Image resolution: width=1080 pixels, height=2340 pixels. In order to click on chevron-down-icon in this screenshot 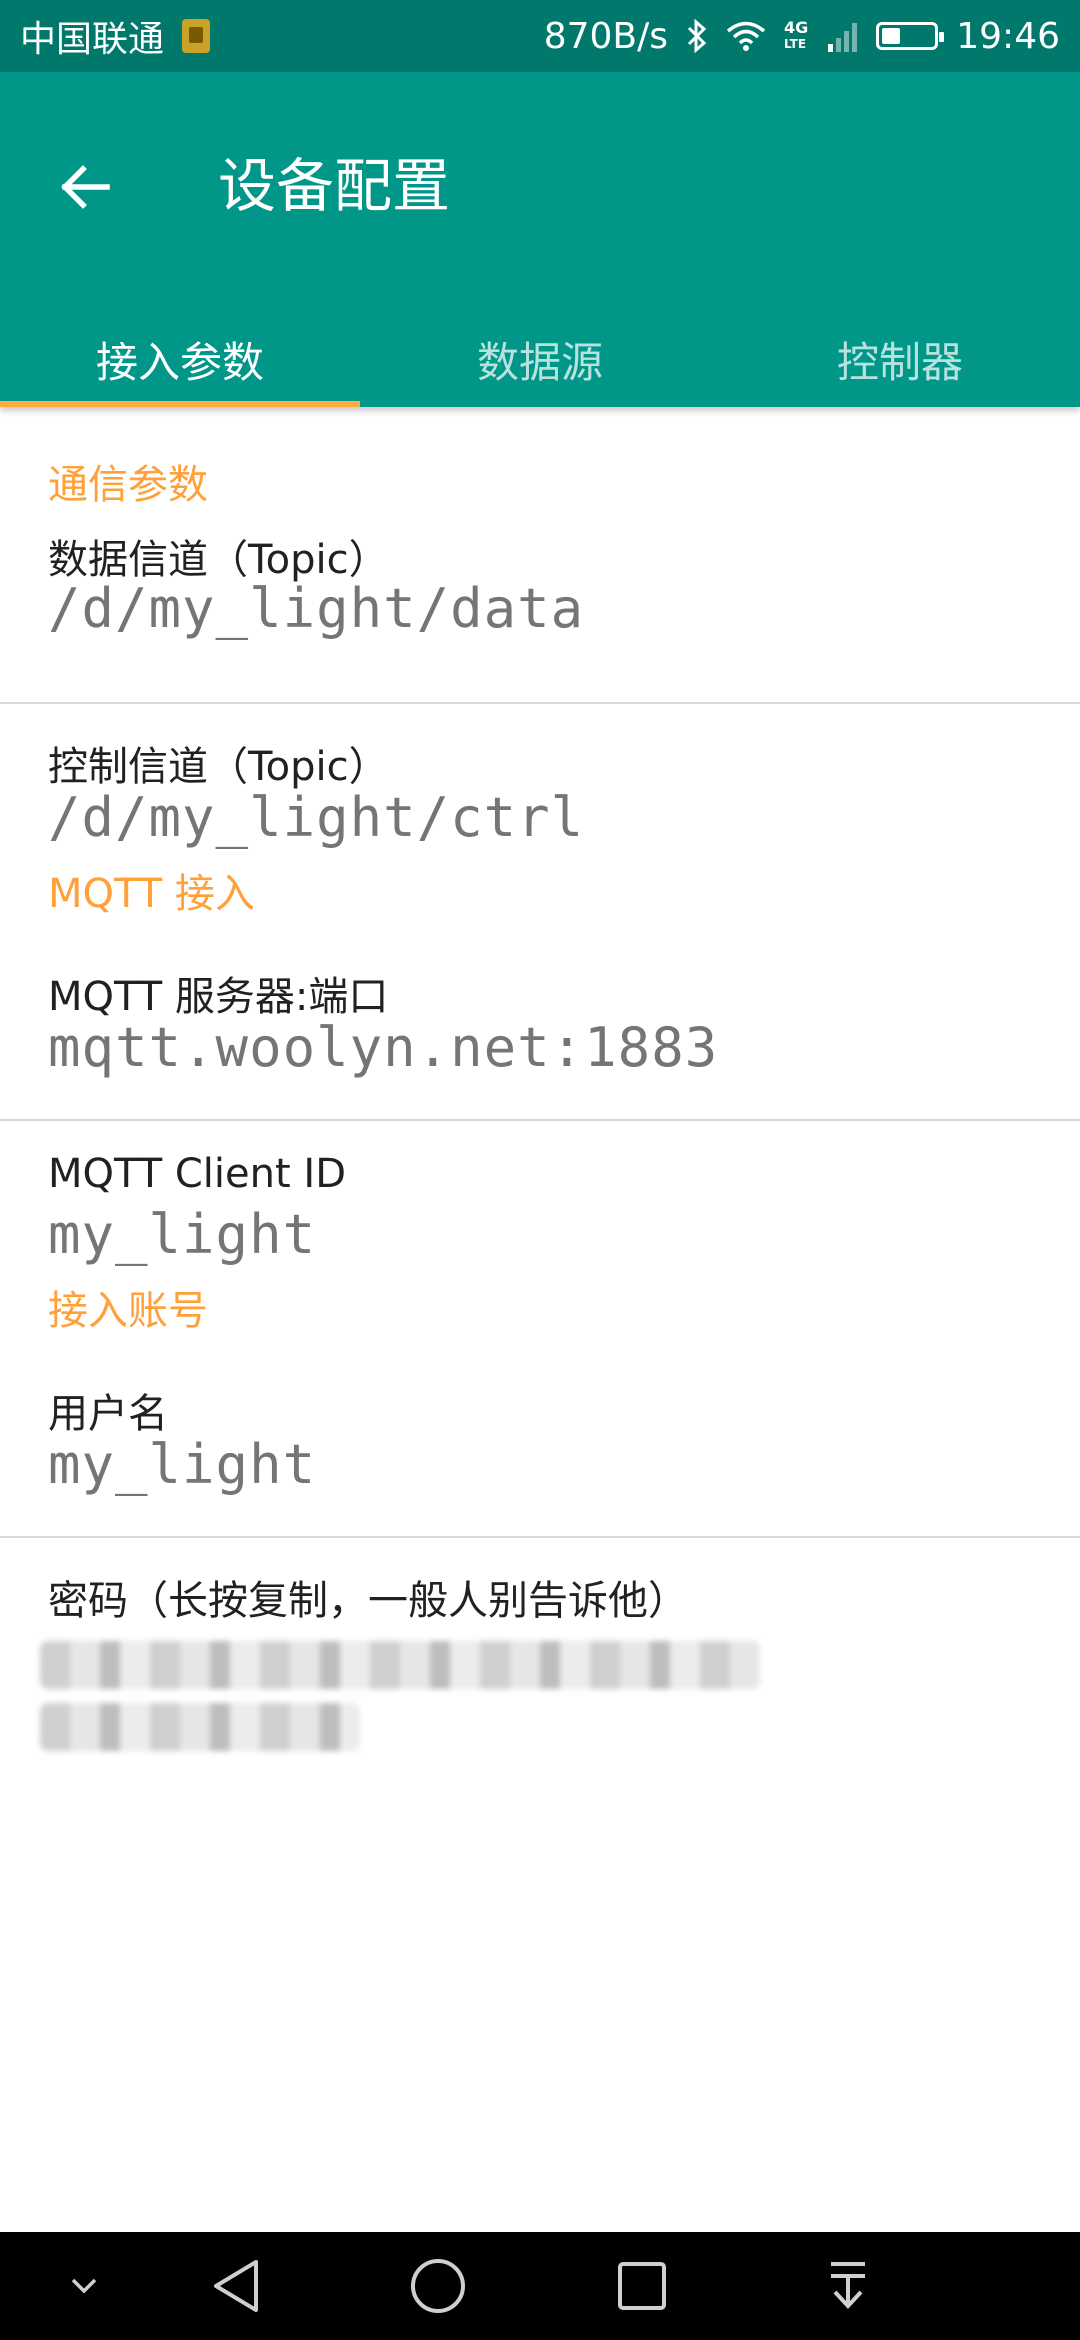, I will do `click(84, 2286)`.